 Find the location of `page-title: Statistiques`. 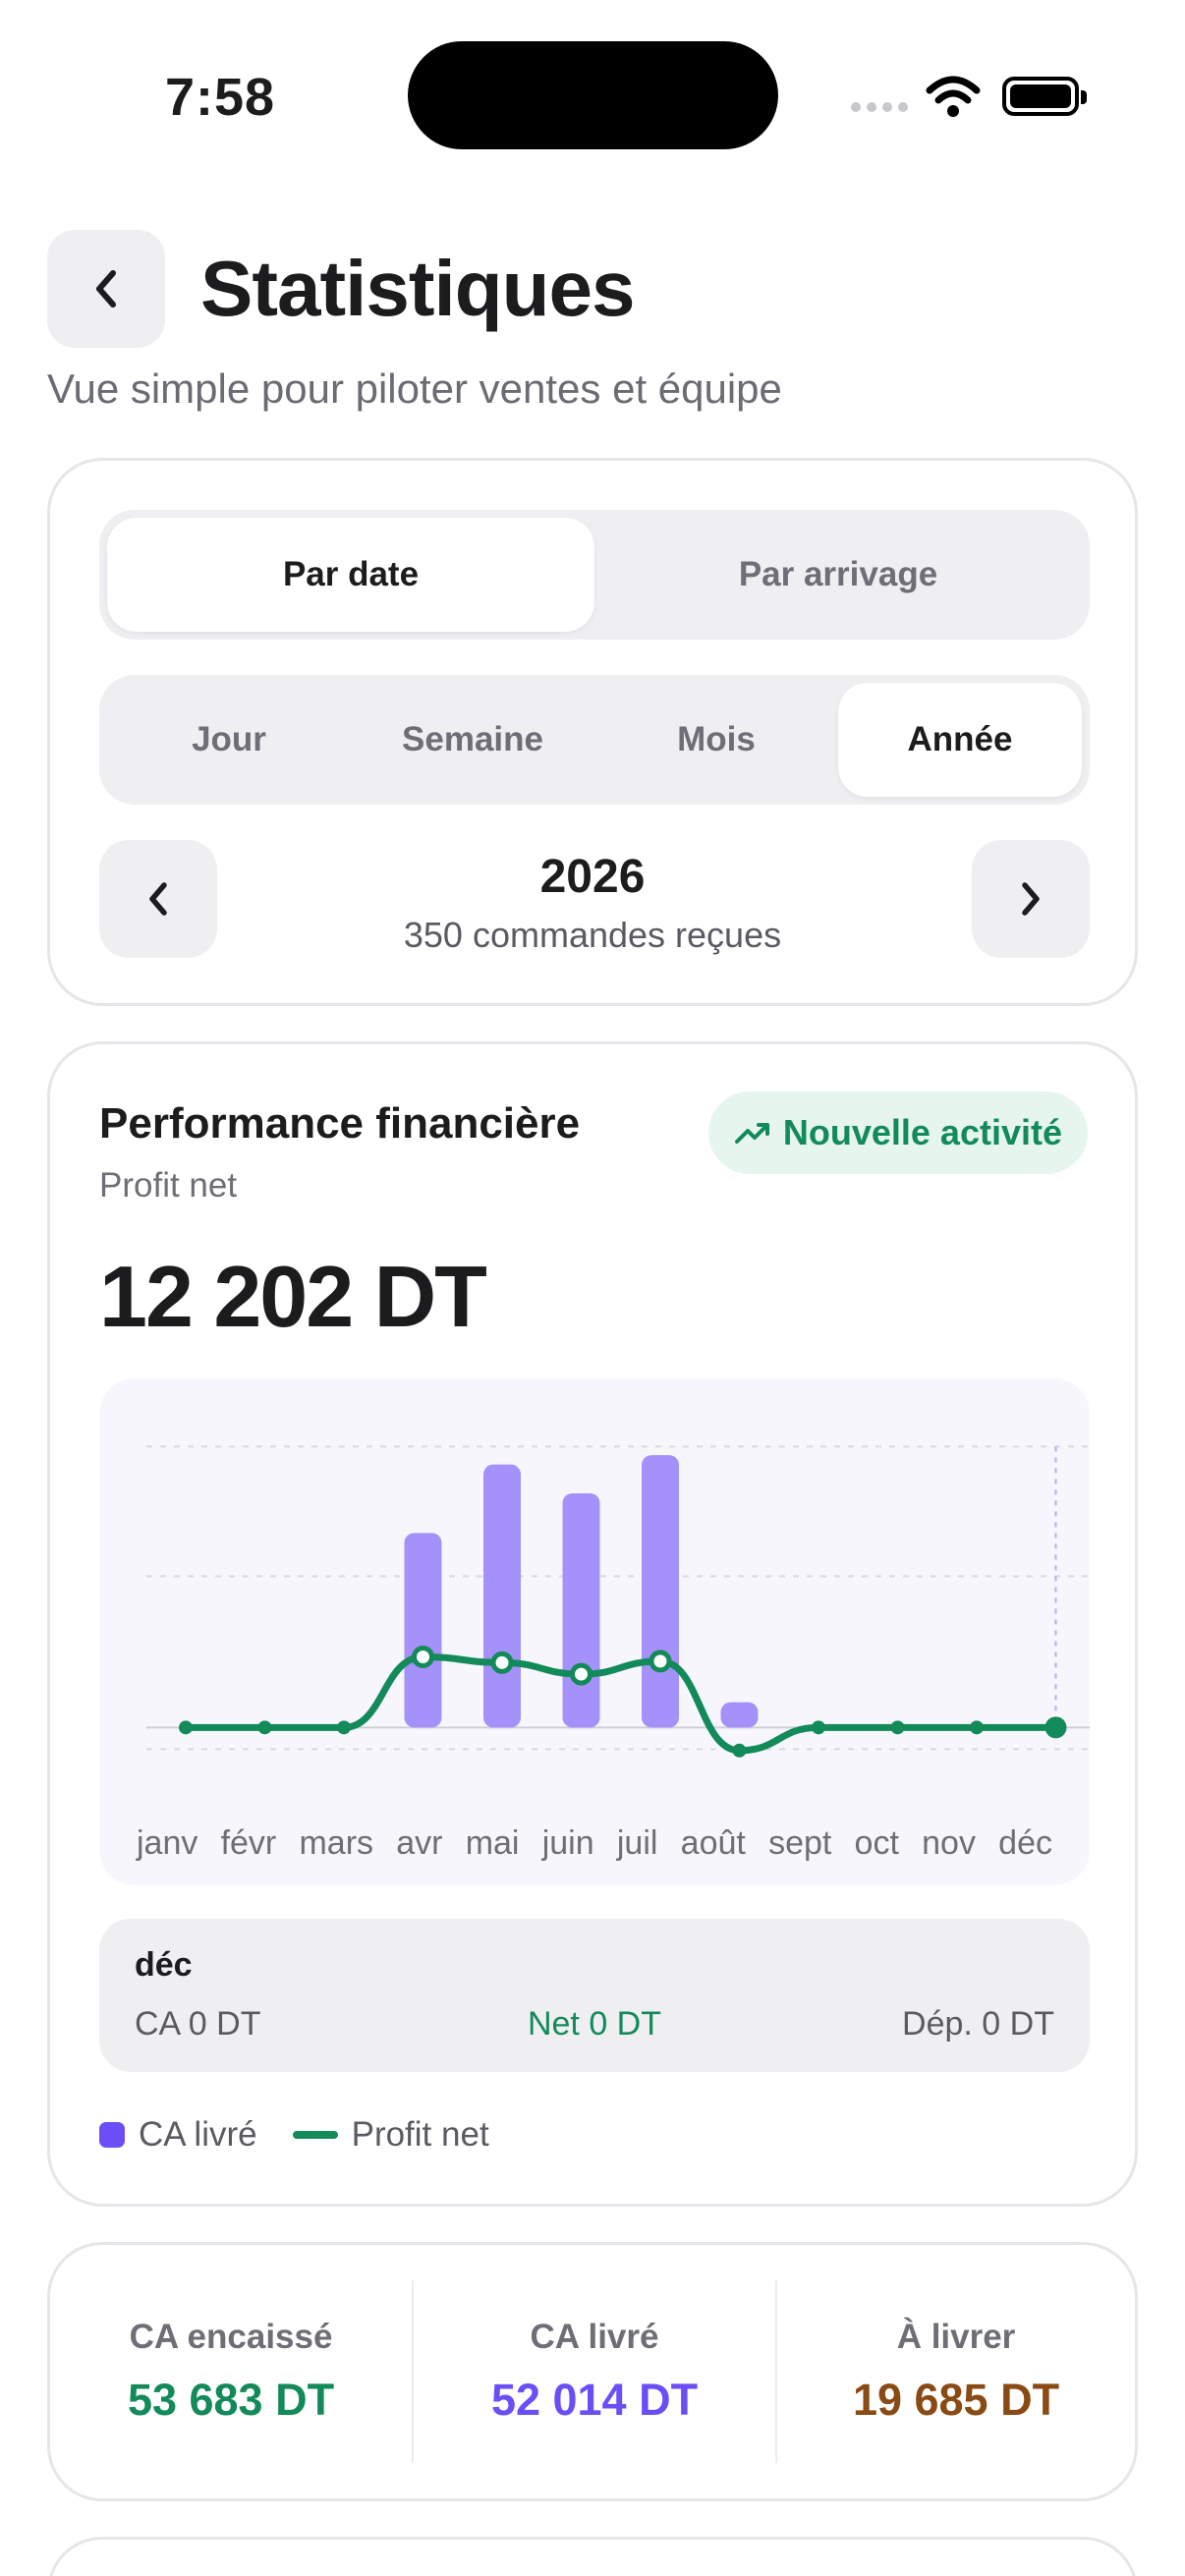

page-title: Statistiques is located at coordinates (417, 288).